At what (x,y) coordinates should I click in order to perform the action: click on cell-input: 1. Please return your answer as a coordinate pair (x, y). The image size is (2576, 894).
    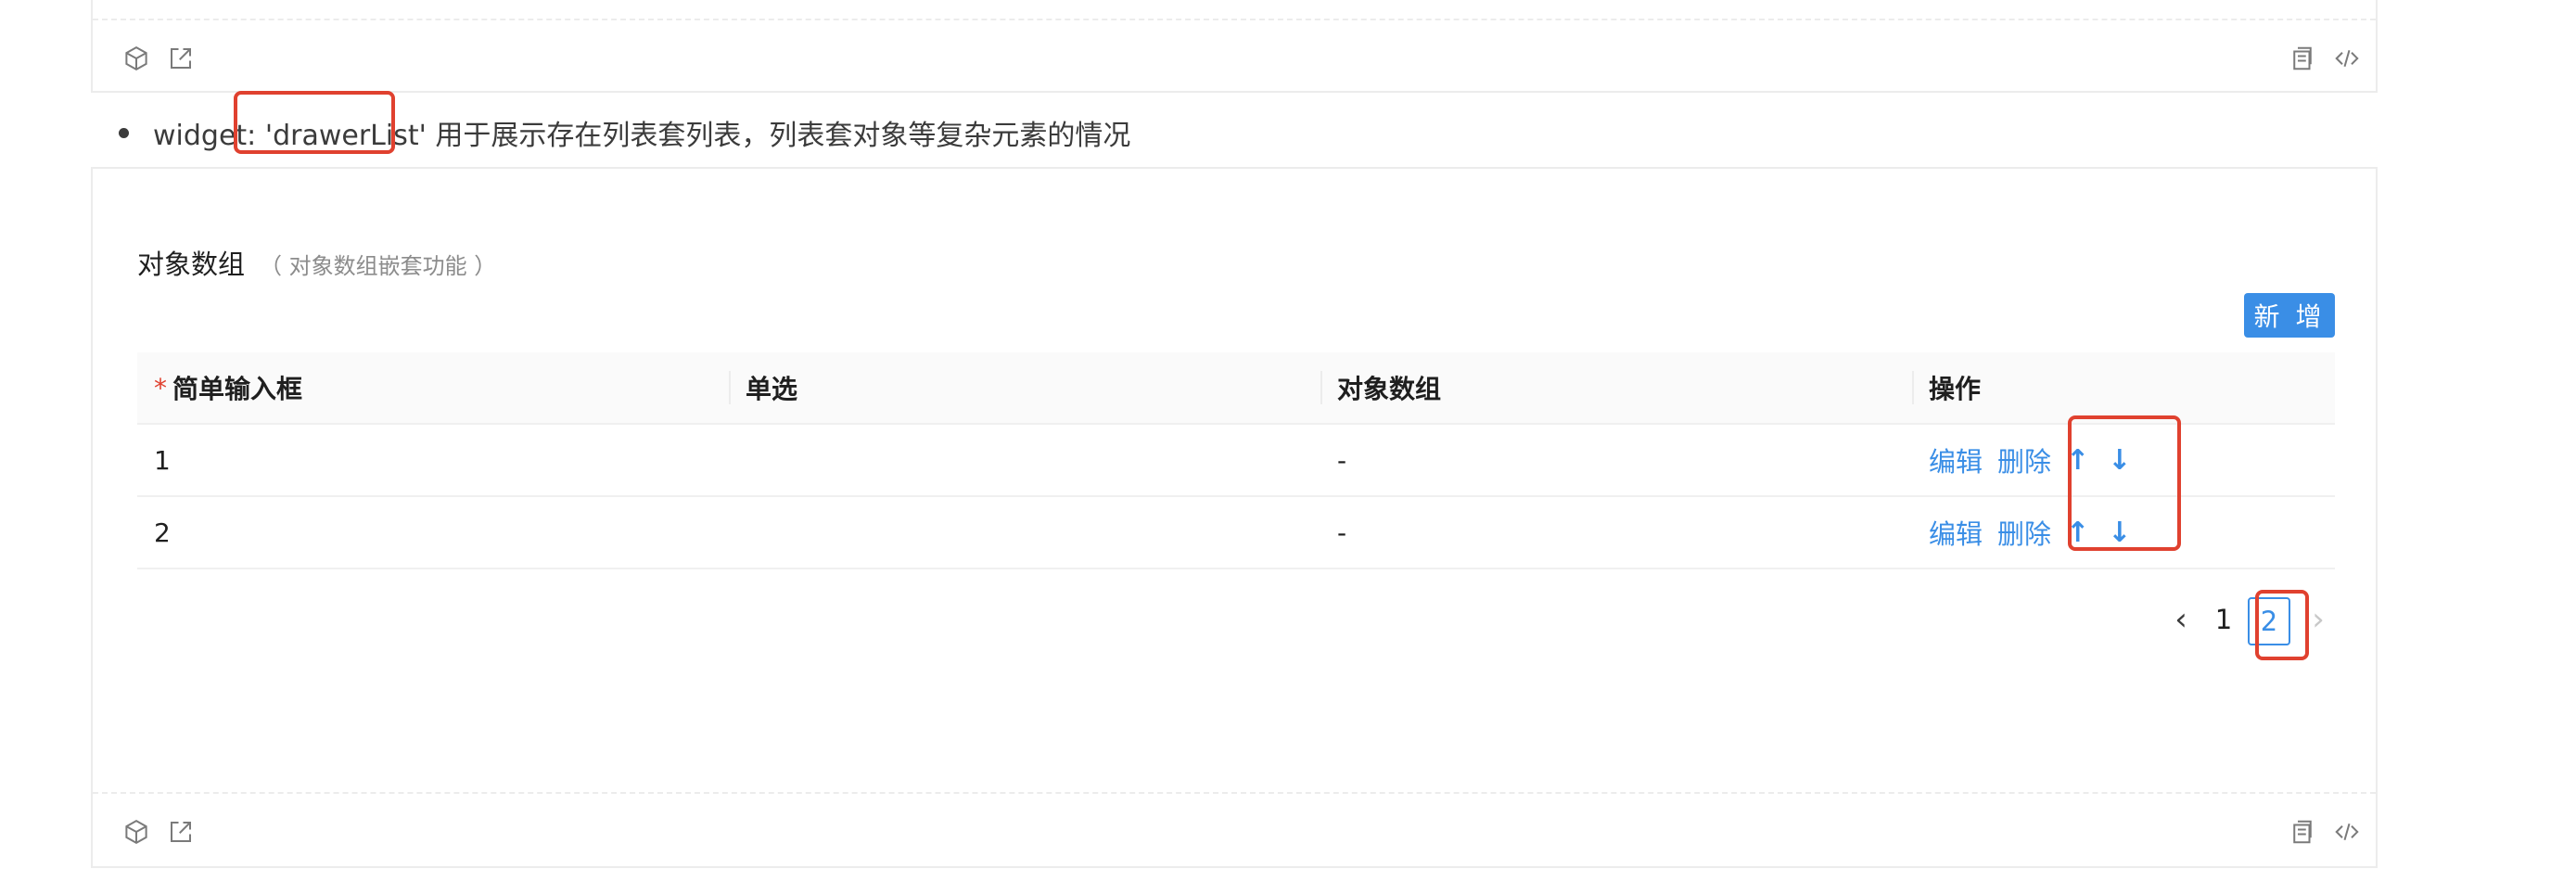
    Looking at the image, I should click on (162, 460).